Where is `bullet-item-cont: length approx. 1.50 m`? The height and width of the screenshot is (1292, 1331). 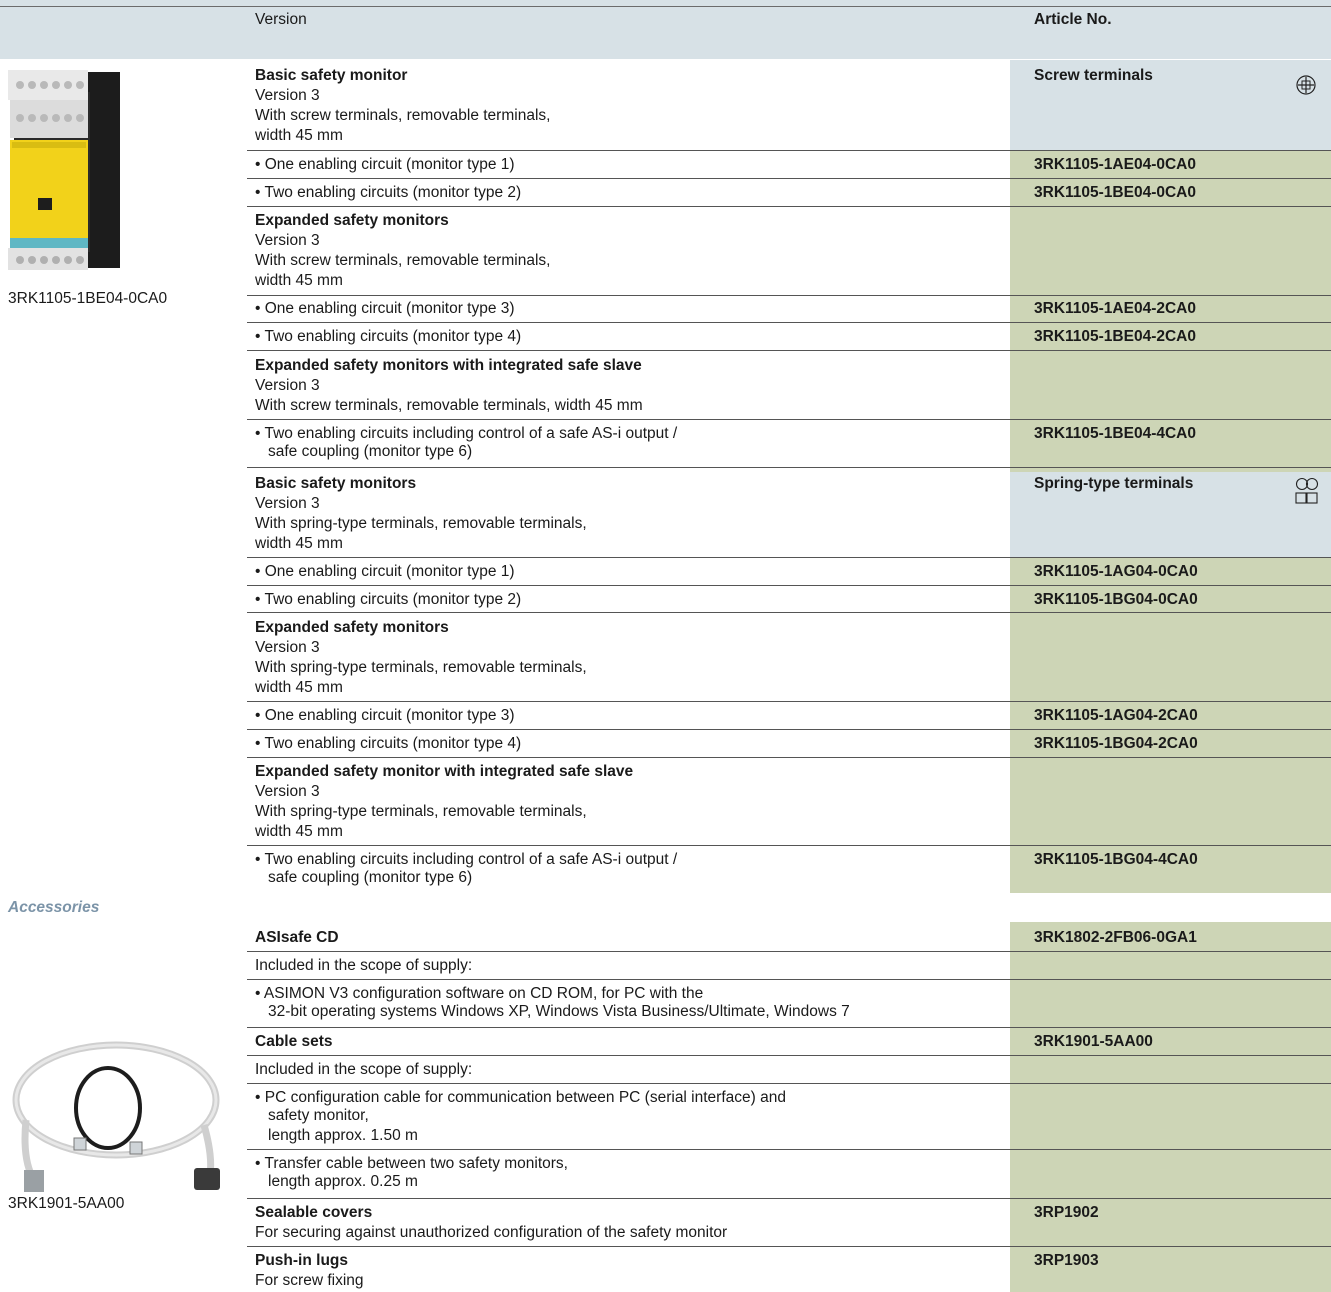 bullet-item-cont: length approx. 1.50 m is located at coordinates (343, 1135).